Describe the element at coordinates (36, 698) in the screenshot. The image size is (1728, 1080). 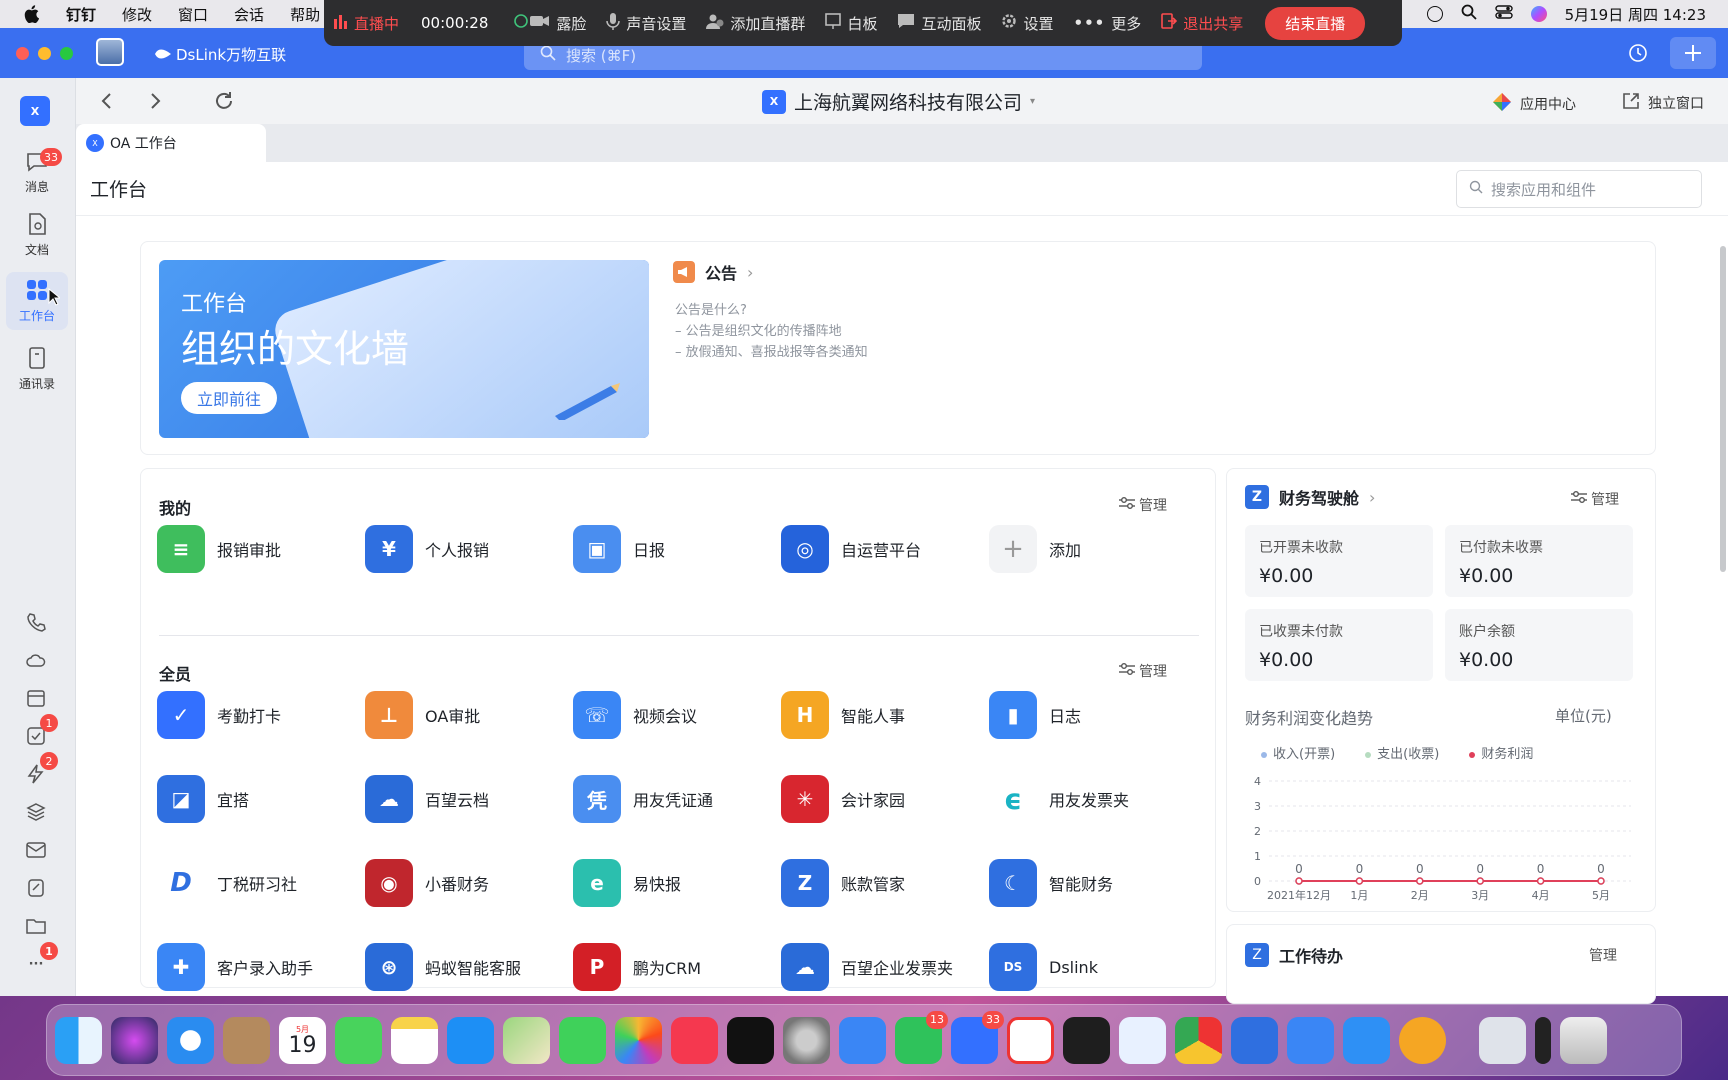
I see `calendar-icon` at that location.